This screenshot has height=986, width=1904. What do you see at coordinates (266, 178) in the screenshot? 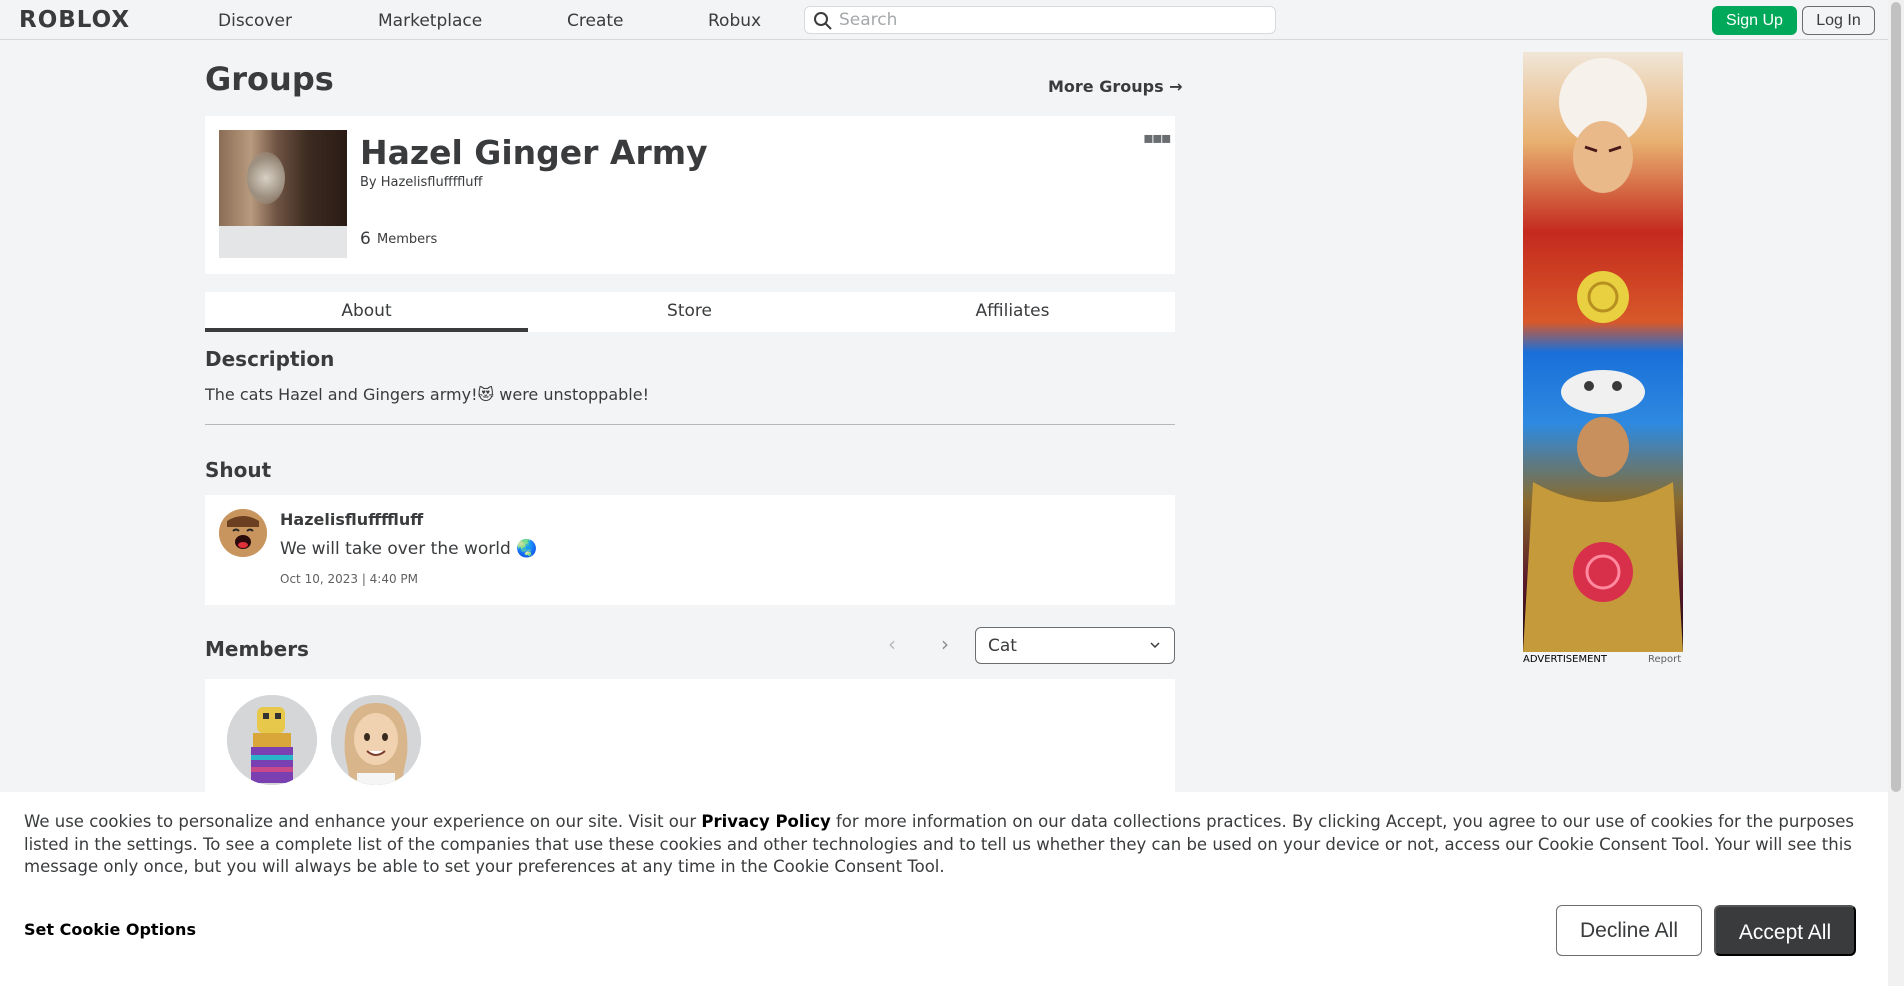
I see `cat-face` at bounding box center [266, 178].